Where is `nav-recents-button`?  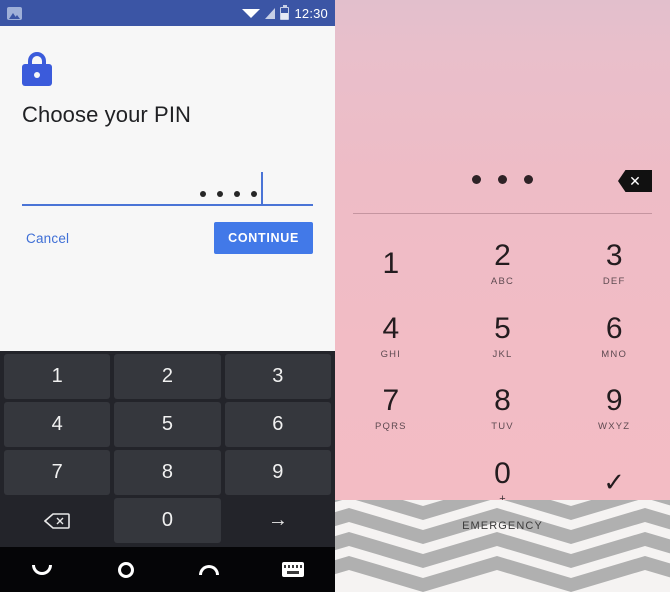 nav-recents-button is located at coordinates (210, 569).